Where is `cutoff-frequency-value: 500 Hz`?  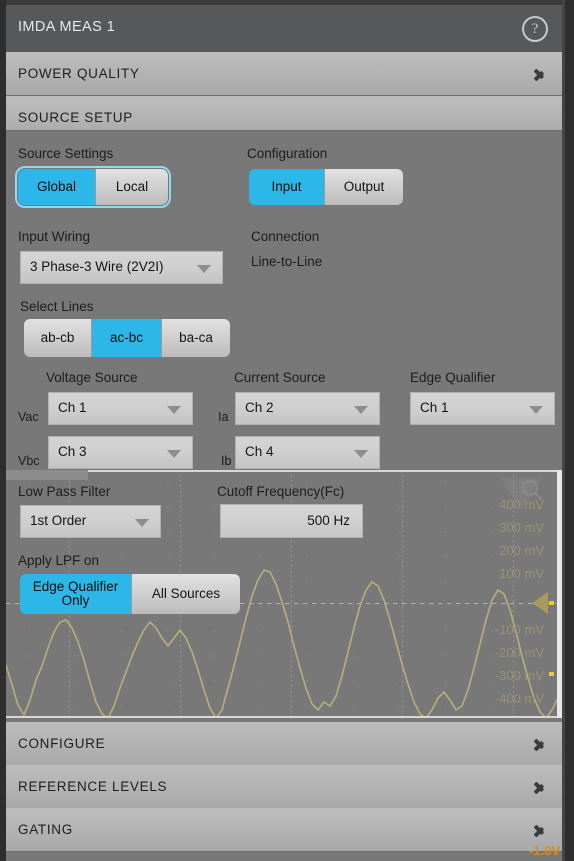
cutoff-frequency-value: 500 Hz is located at coordinates (328, 520).